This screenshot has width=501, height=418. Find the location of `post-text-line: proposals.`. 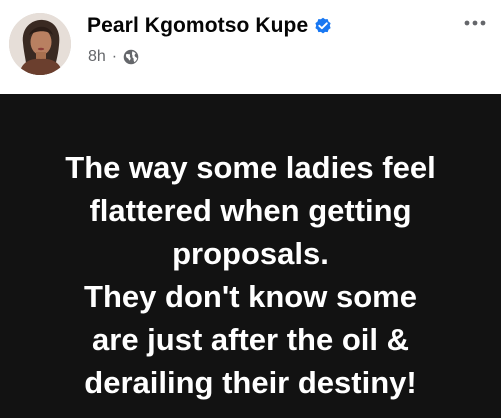

post-text-line: proposals. is located at coordinates (250, 253).